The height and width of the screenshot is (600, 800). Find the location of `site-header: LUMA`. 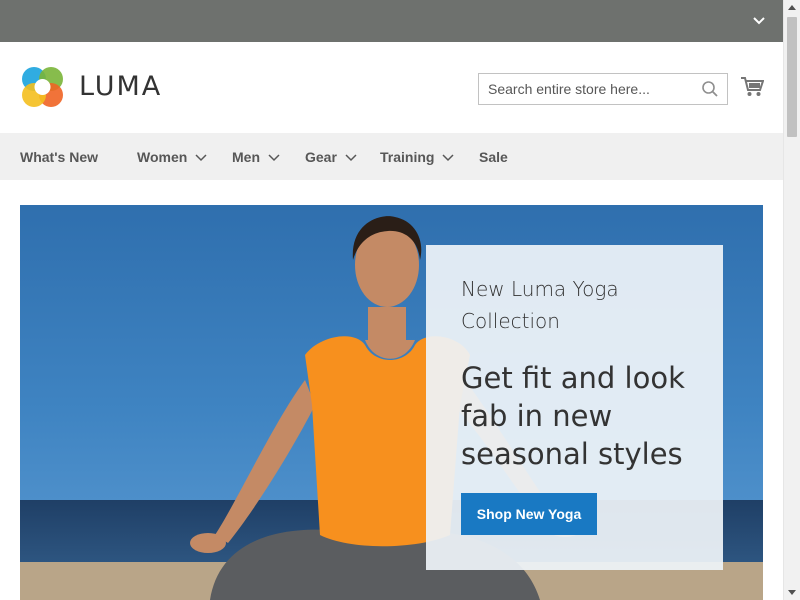

site-header: LUMA is located at coordinates (391, 87).